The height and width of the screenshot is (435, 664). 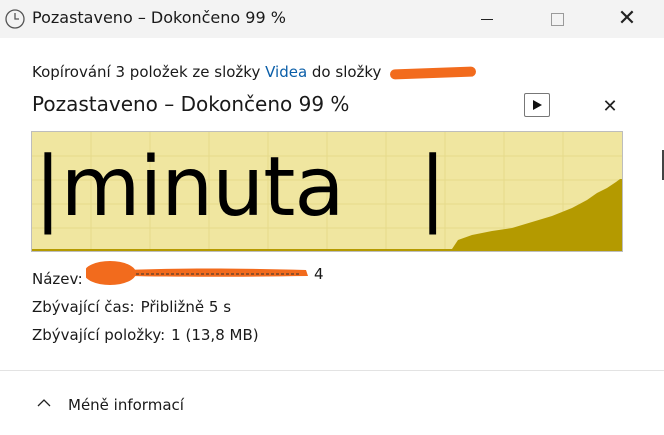 I want to click on divider, so click(x=332, y=370).